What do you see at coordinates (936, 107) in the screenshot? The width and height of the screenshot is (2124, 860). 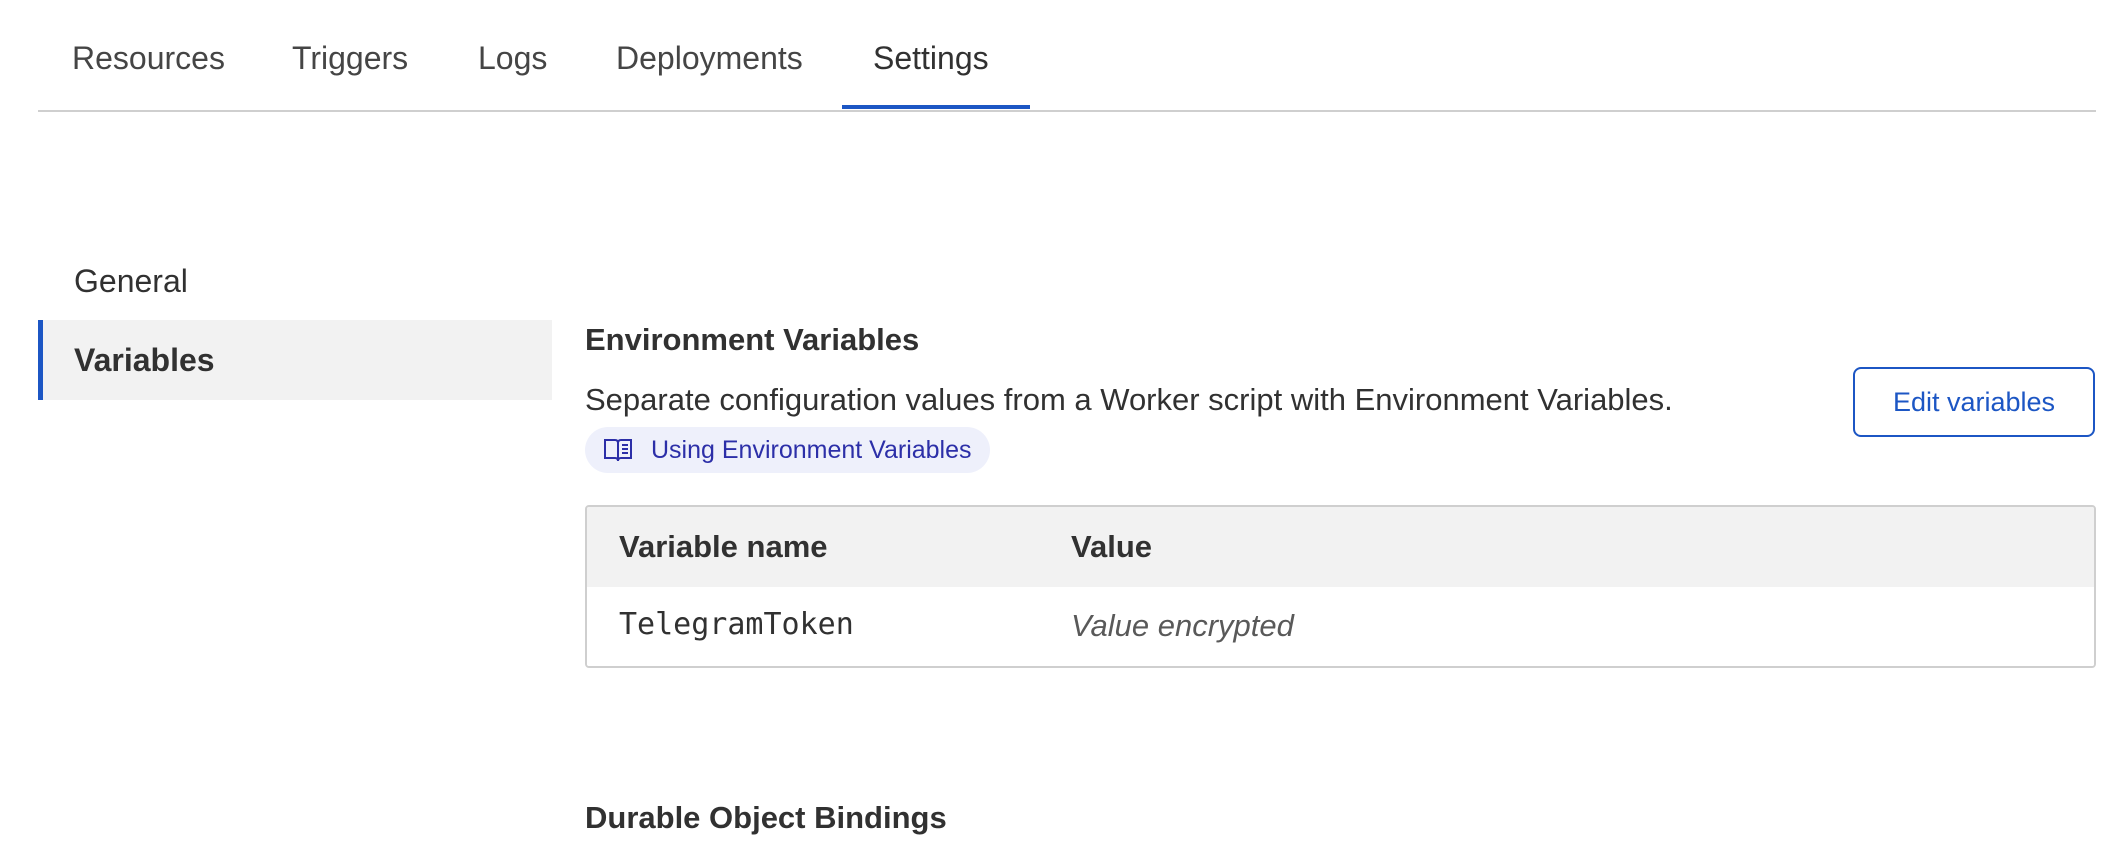 I see `active-tab-indicator` at bounding box center [936, 107].